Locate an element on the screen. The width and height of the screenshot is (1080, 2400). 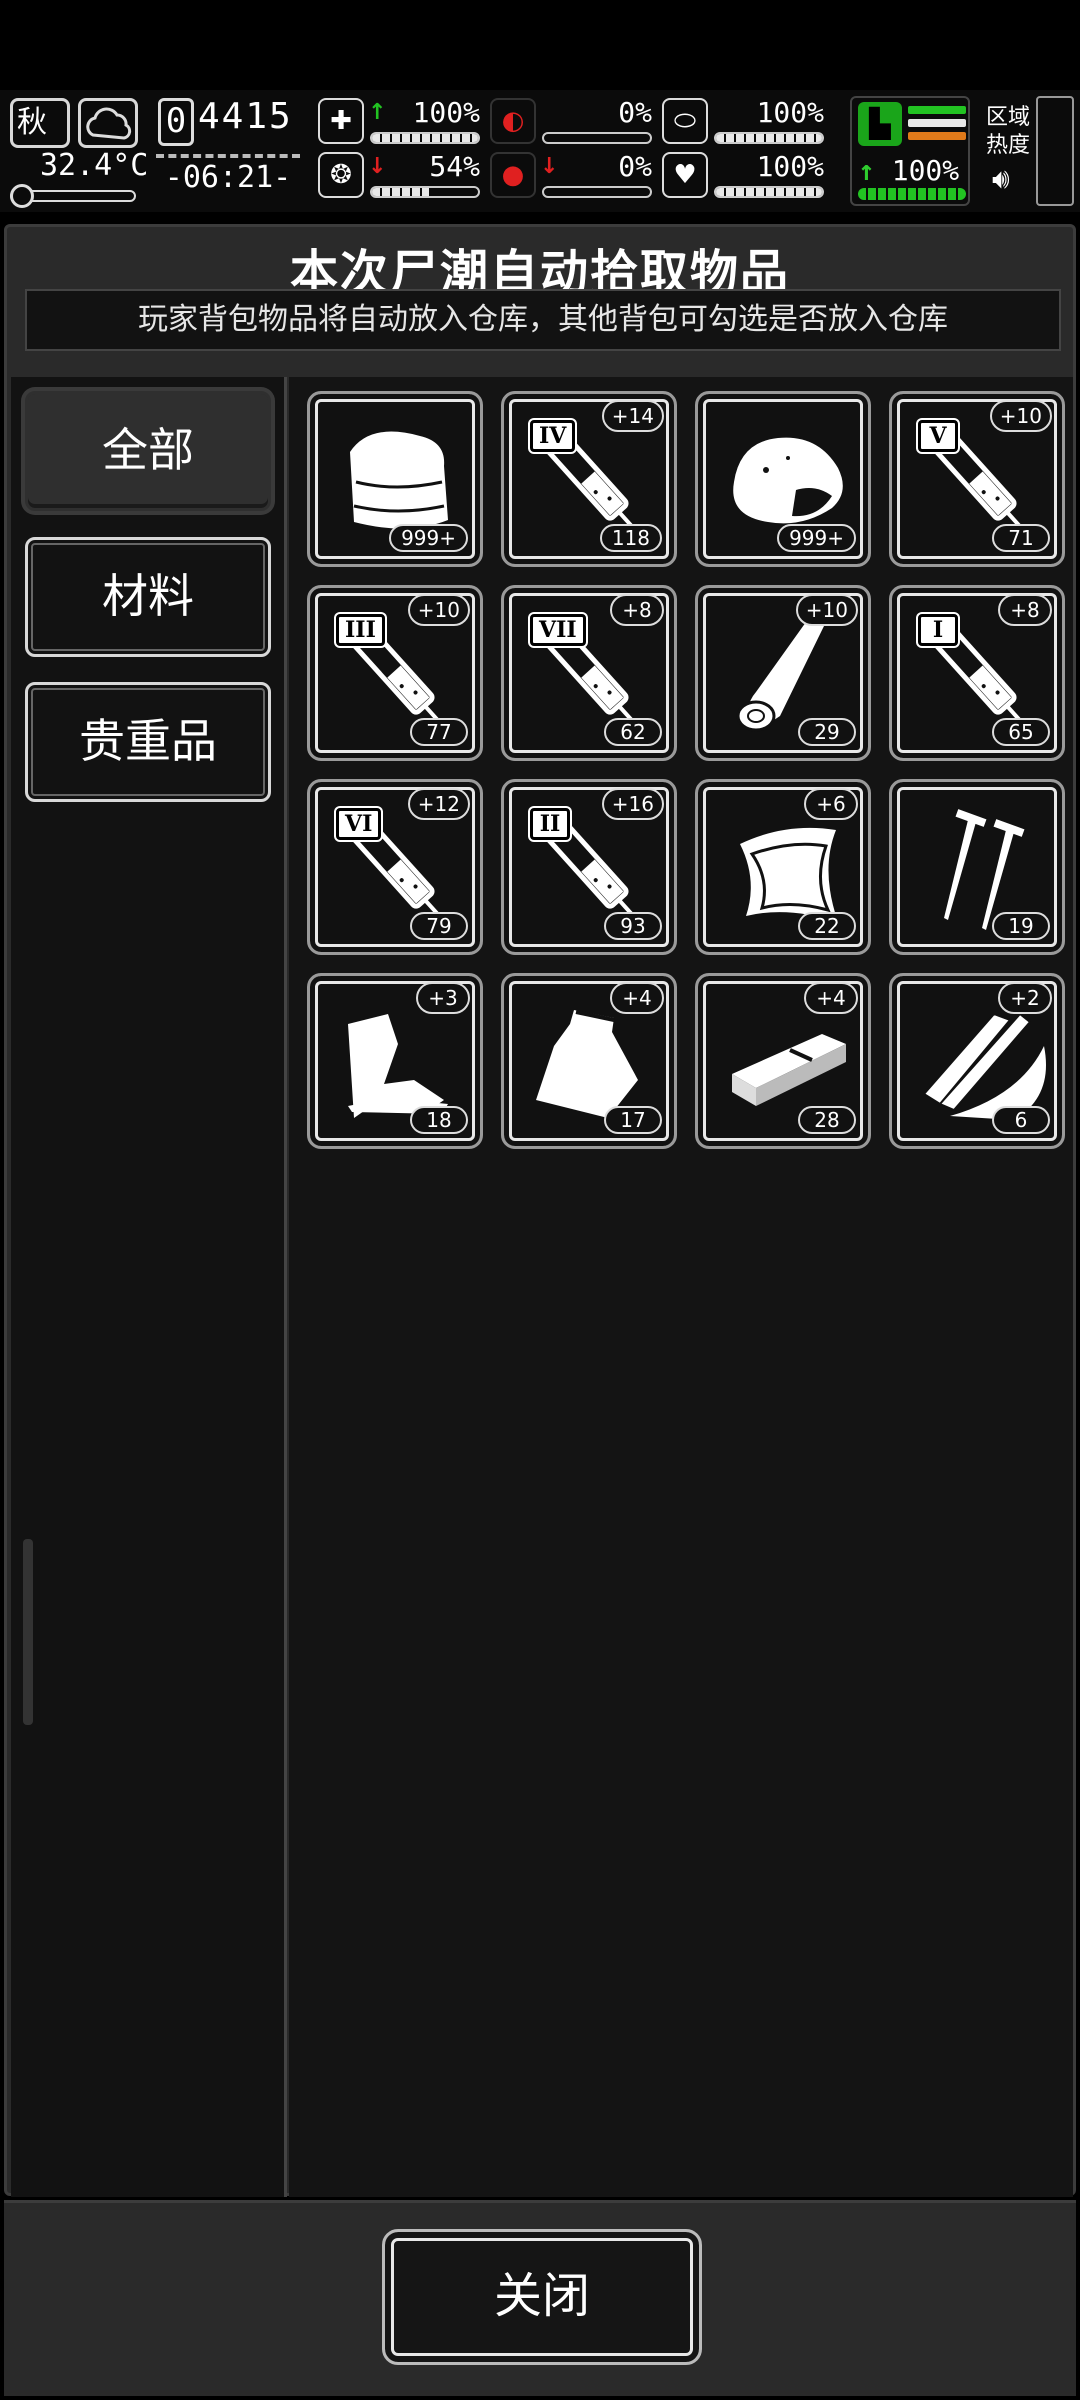
stamina-value: ↑ 100% is located at coordinates (908, 170).